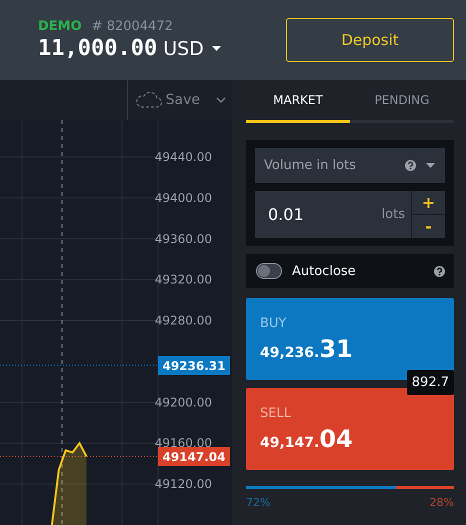 This screenshot has height=525, width=466. I want to click on axis-label: 49280.00, so click(183, 321).